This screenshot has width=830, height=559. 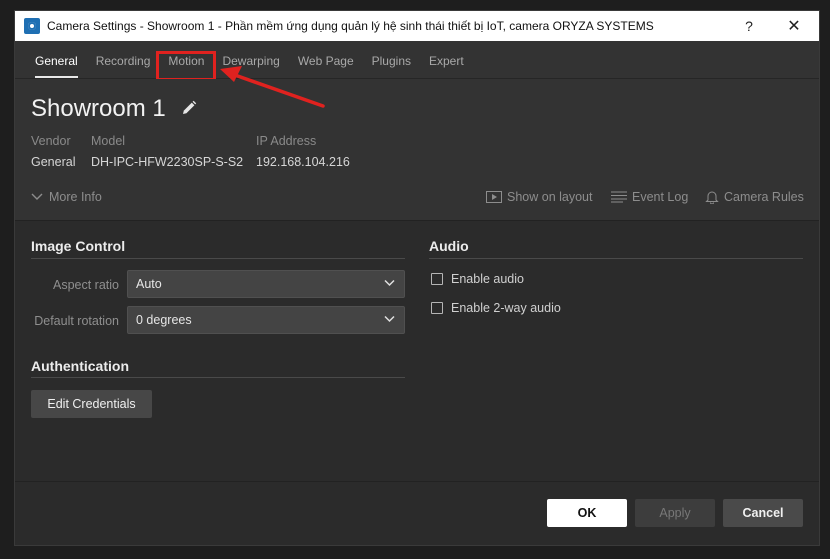 I want to click on bell-icon, so click(x=712, y=197).